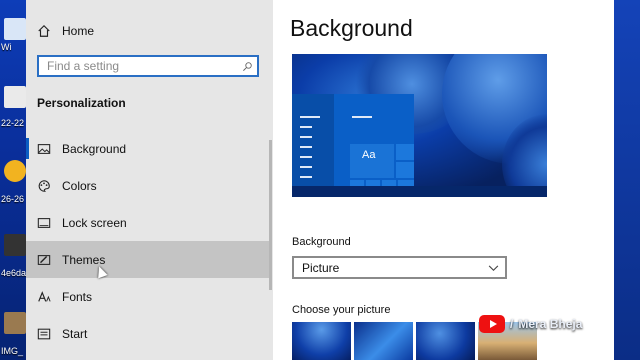 The image size is (640, 360). I want to click on sidebar-item-fonts: Fonts, so click(148, 296).